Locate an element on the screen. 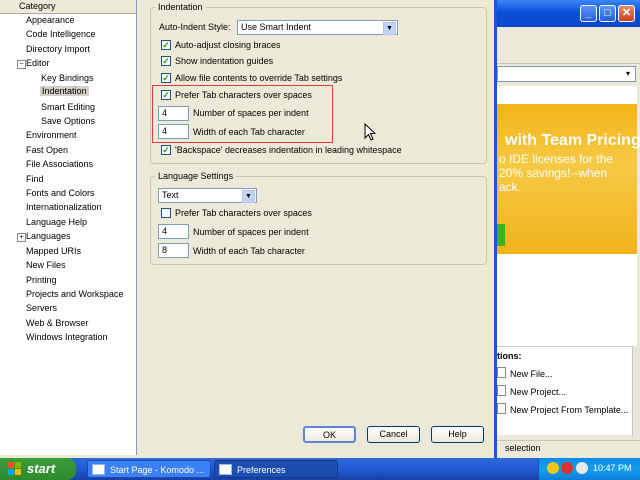  tree-item-directory-import: Directory Import is located at coordinates (58, 49).